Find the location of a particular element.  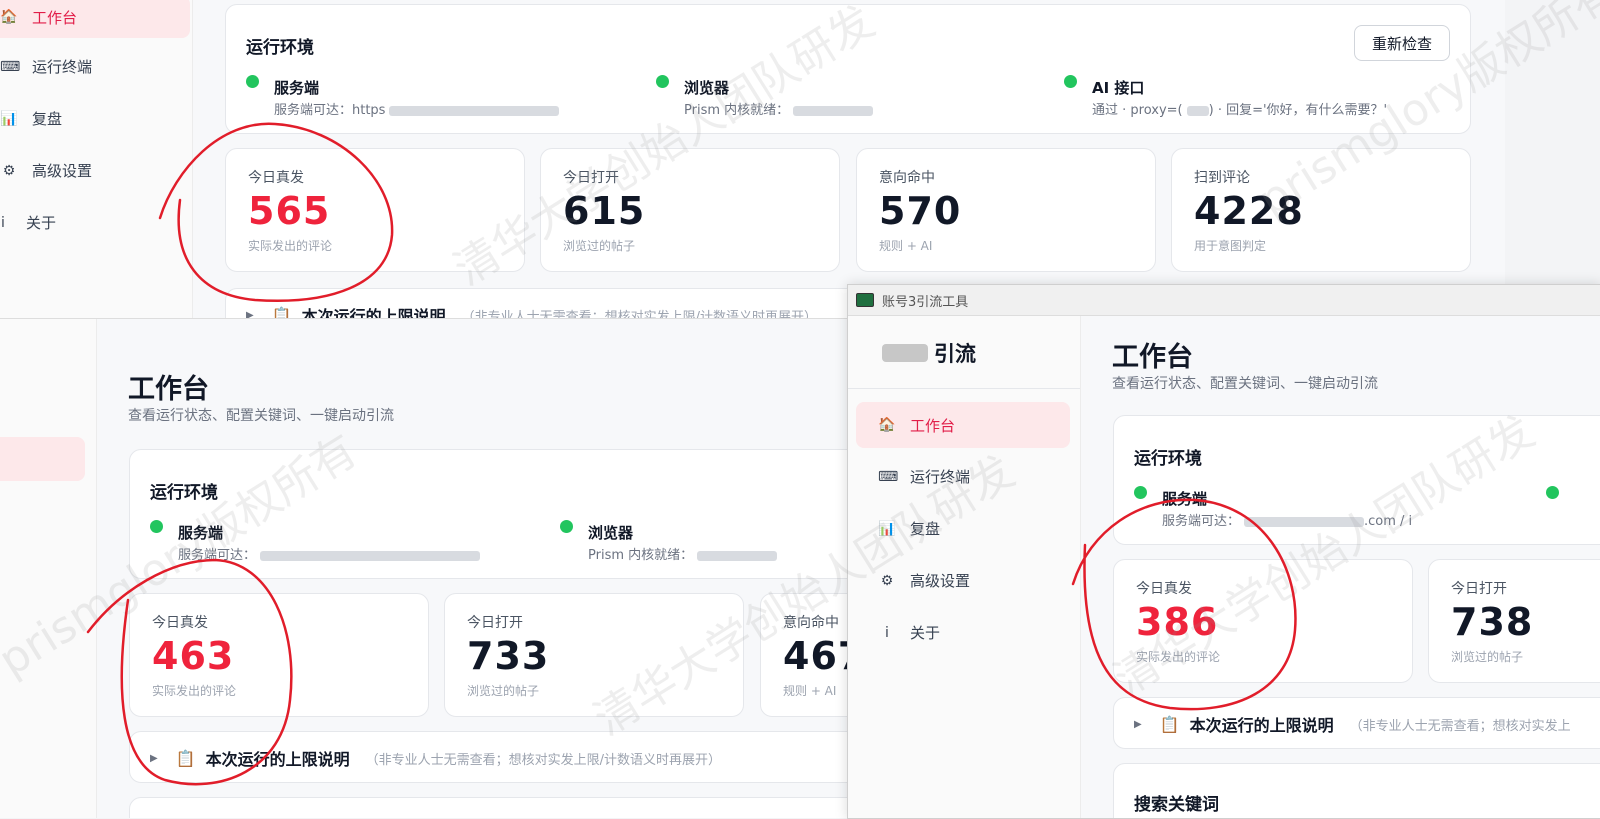

stat-value: 615 is located at coordinates (604, 211).